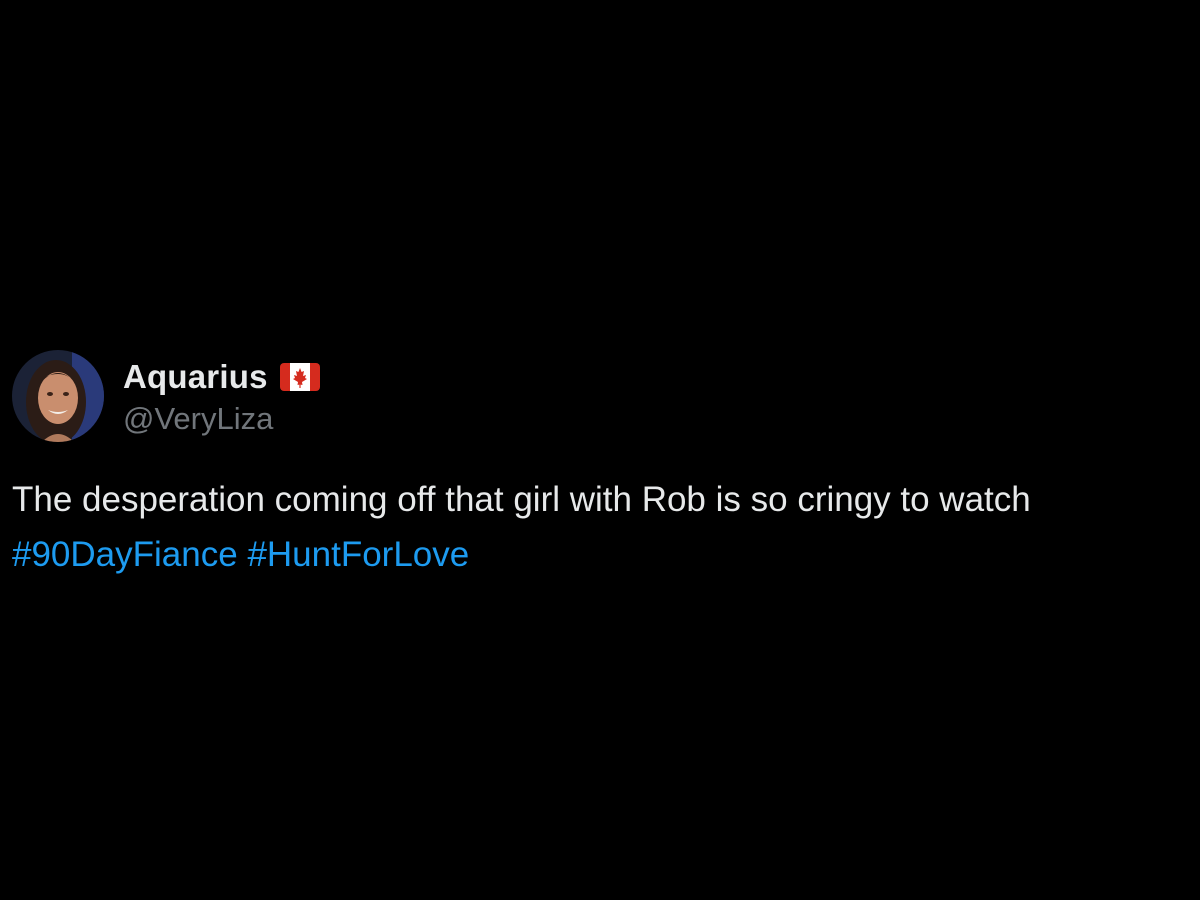 This screenshot has width=1200, height=900. I want to click on author-names: Aquarius @VeryLiza, so click(221, 396).